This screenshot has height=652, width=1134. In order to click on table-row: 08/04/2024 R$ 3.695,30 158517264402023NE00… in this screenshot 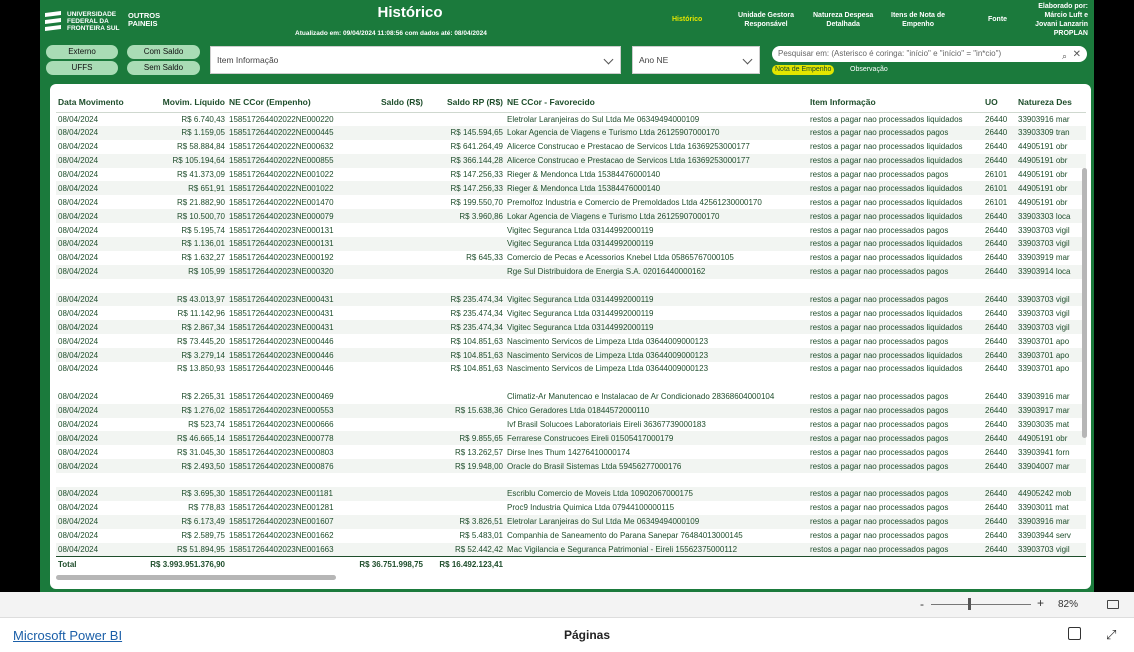, I will do `click(571, 494)`.